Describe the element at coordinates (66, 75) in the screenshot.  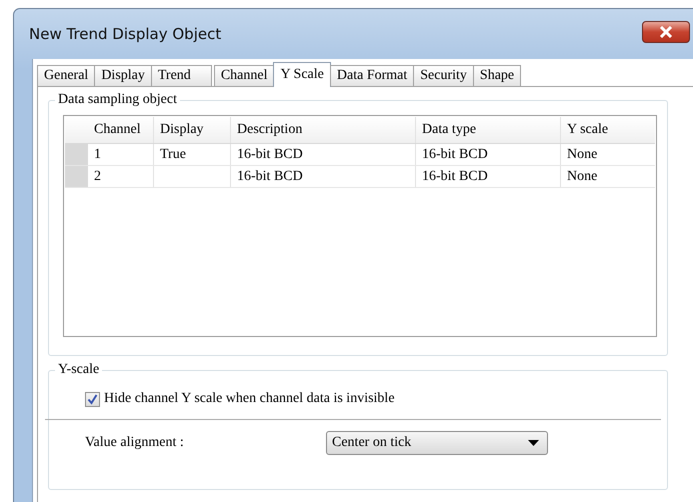
I see `tab: General` at that location.